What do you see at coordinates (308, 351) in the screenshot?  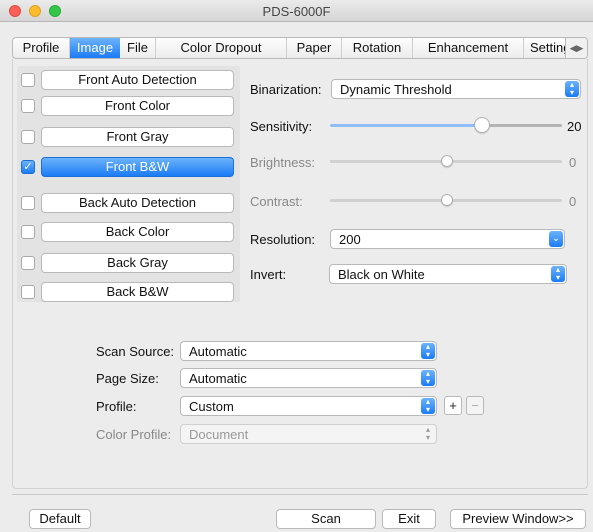 I see `scan-source-select: Automatic ▴ ▾` at bounding box center [308, 351].